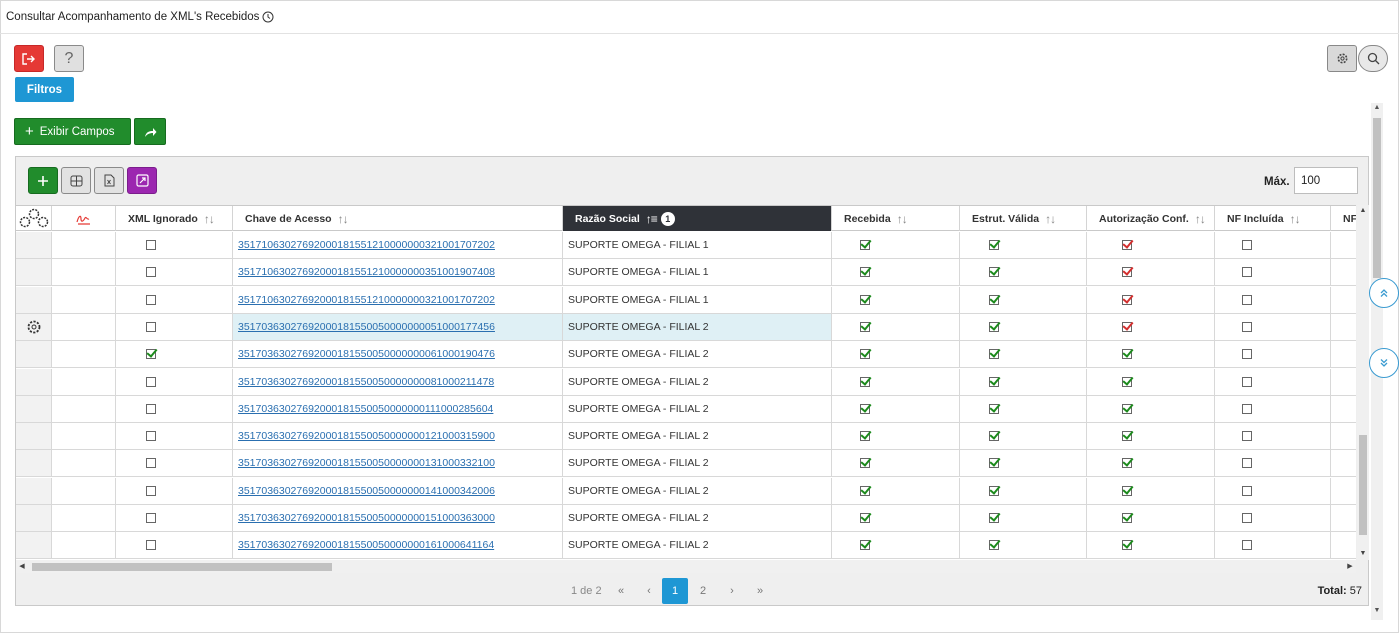  I want to click on signature-column-header, so click(84, 218).